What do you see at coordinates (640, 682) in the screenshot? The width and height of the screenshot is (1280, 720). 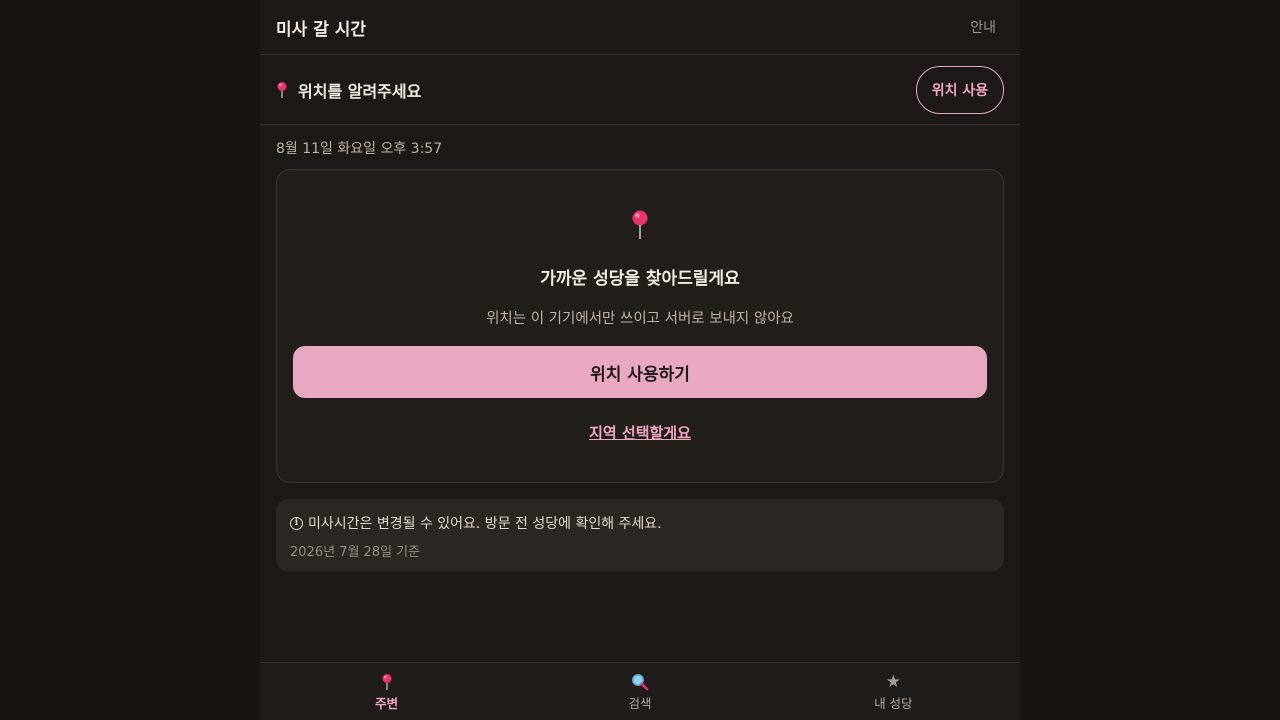 I see `search-icon` at bounding box center [640, 682].